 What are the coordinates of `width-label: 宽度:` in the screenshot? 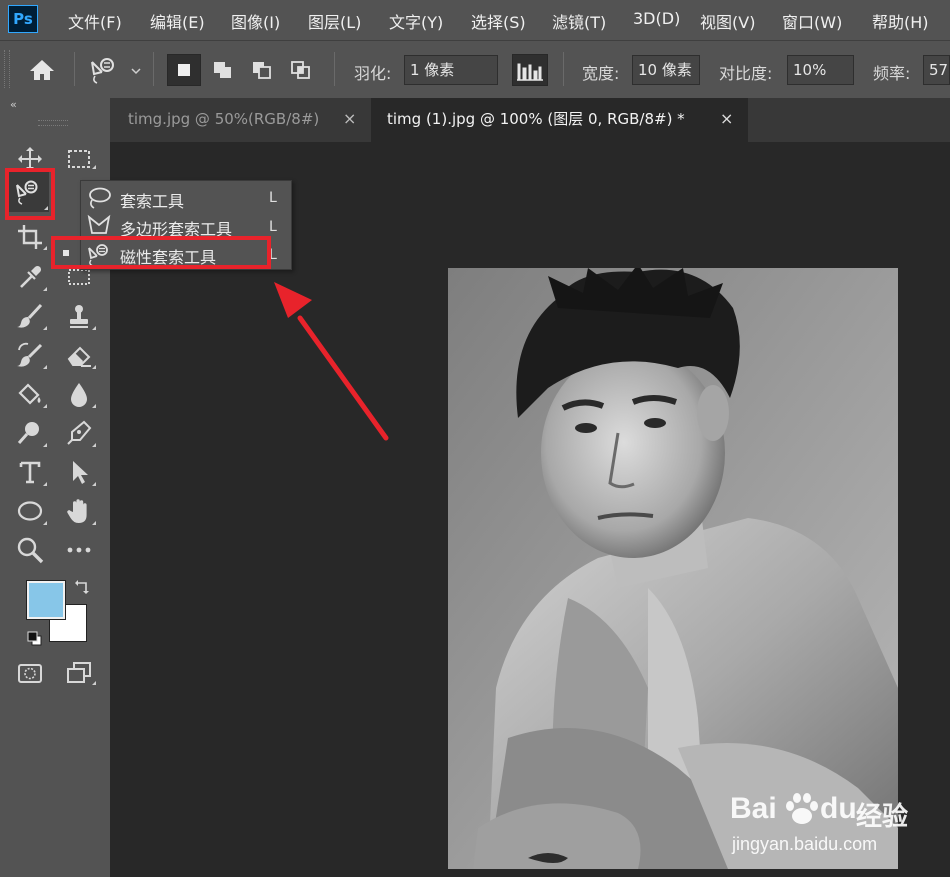 It's located at (601, 73).